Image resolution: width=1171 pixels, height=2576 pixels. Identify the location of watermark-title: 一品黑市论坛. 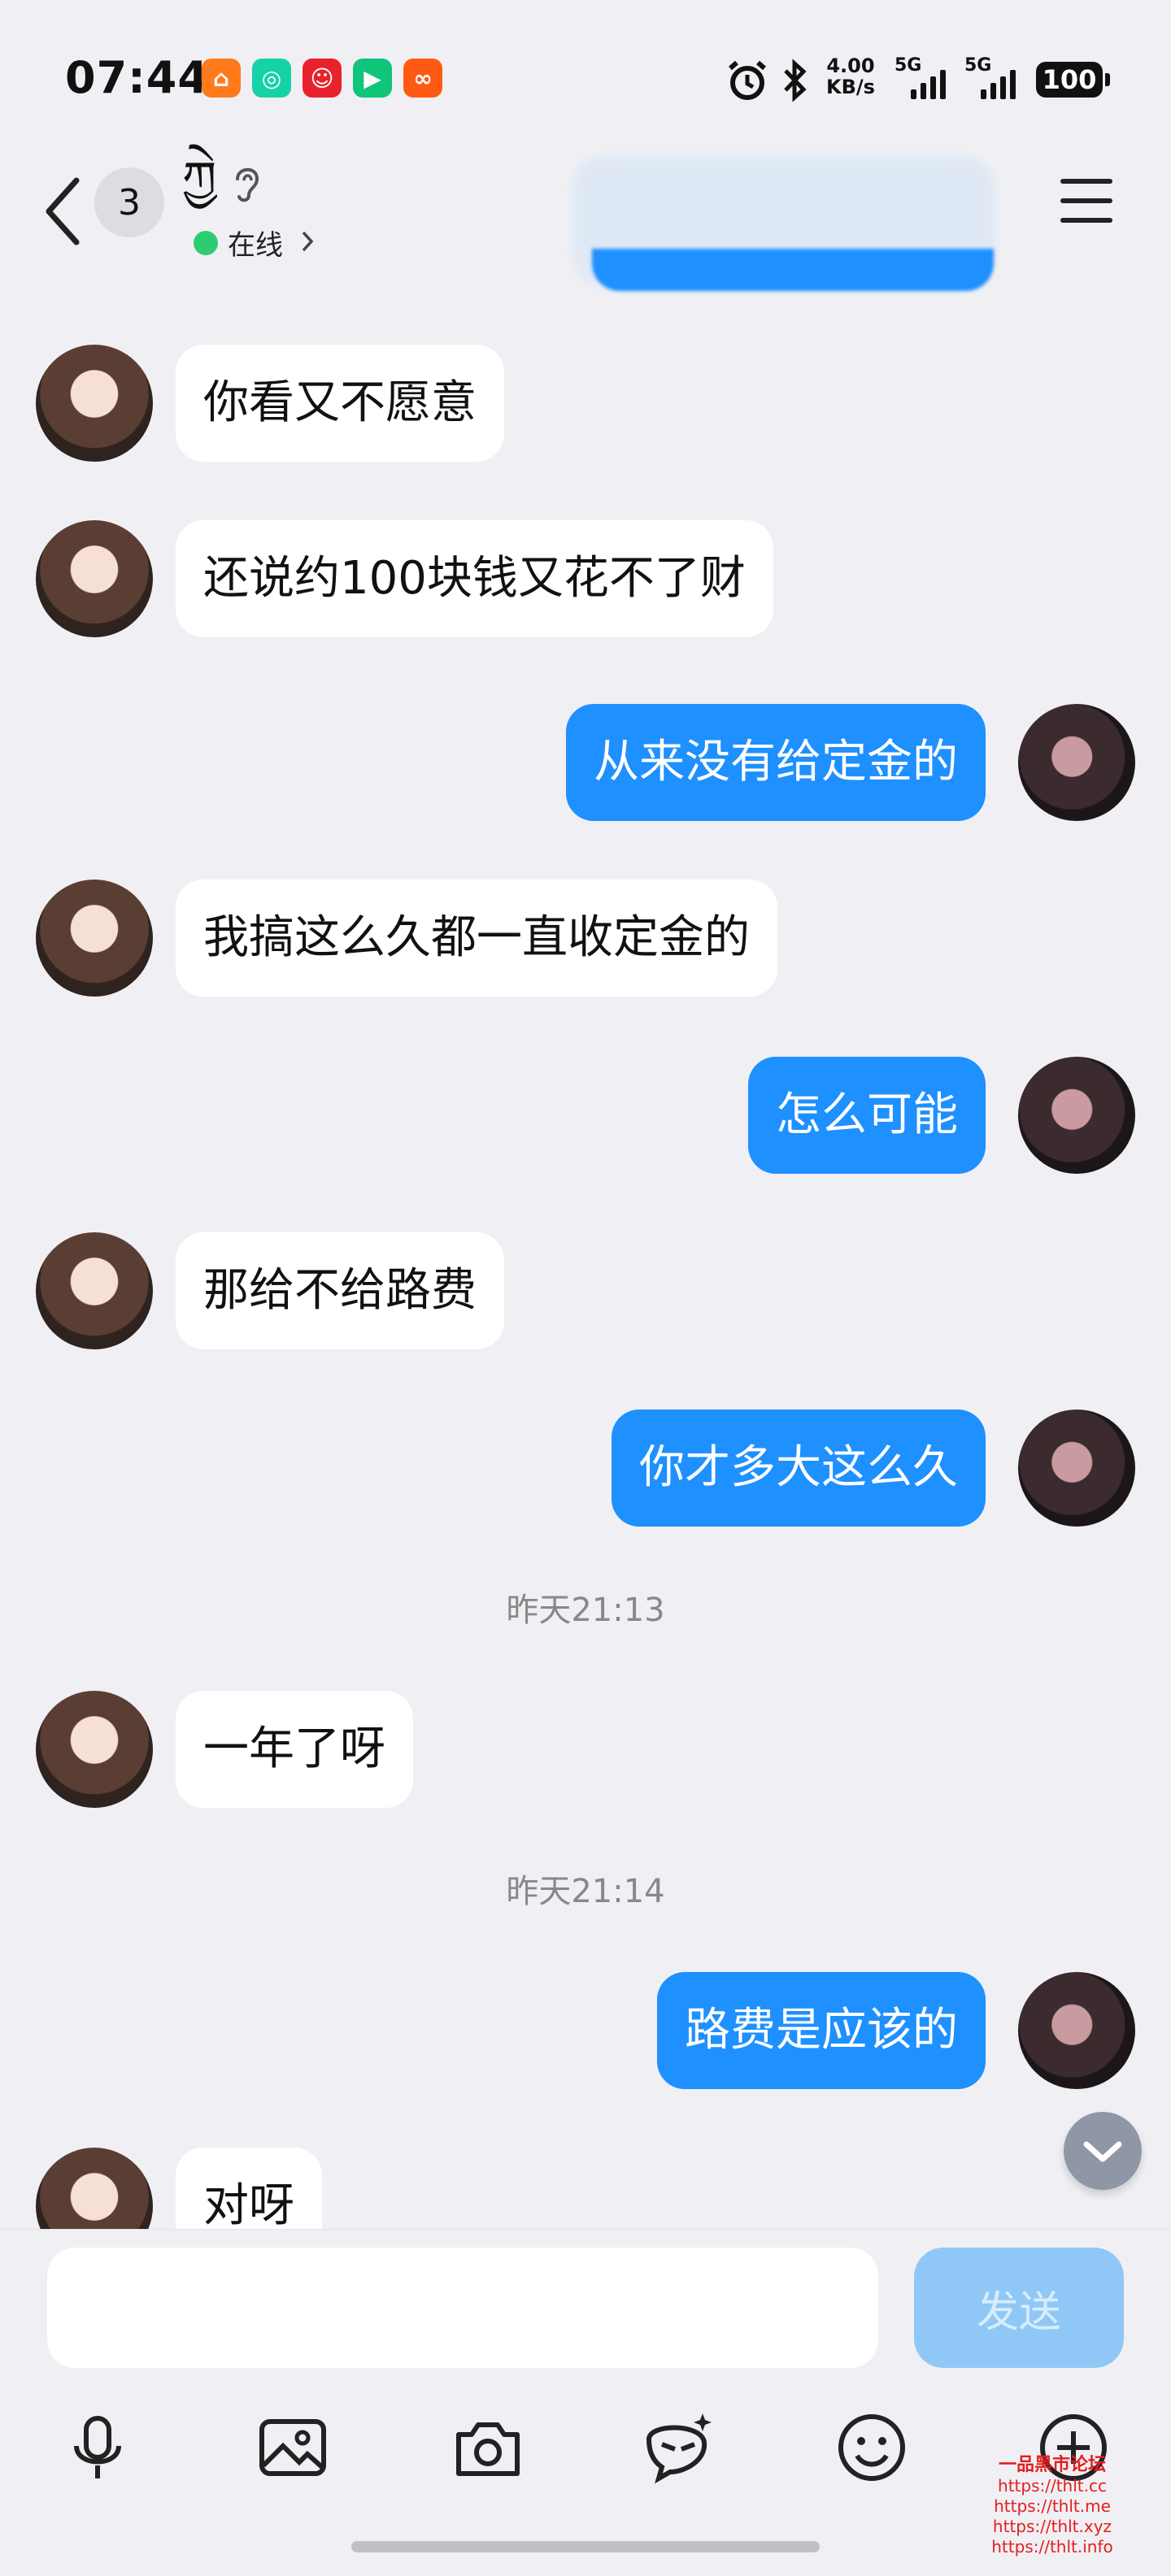
(1052, 2464).